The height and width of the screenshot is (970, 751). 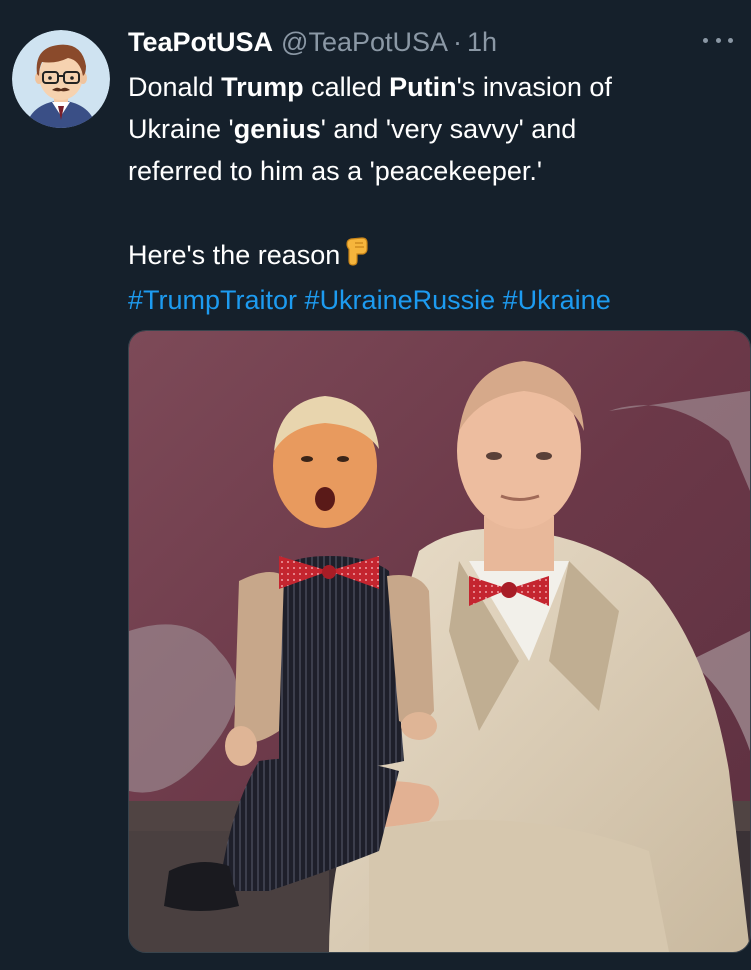 I want to click on more-options-icon, so click(x=718, y=40).